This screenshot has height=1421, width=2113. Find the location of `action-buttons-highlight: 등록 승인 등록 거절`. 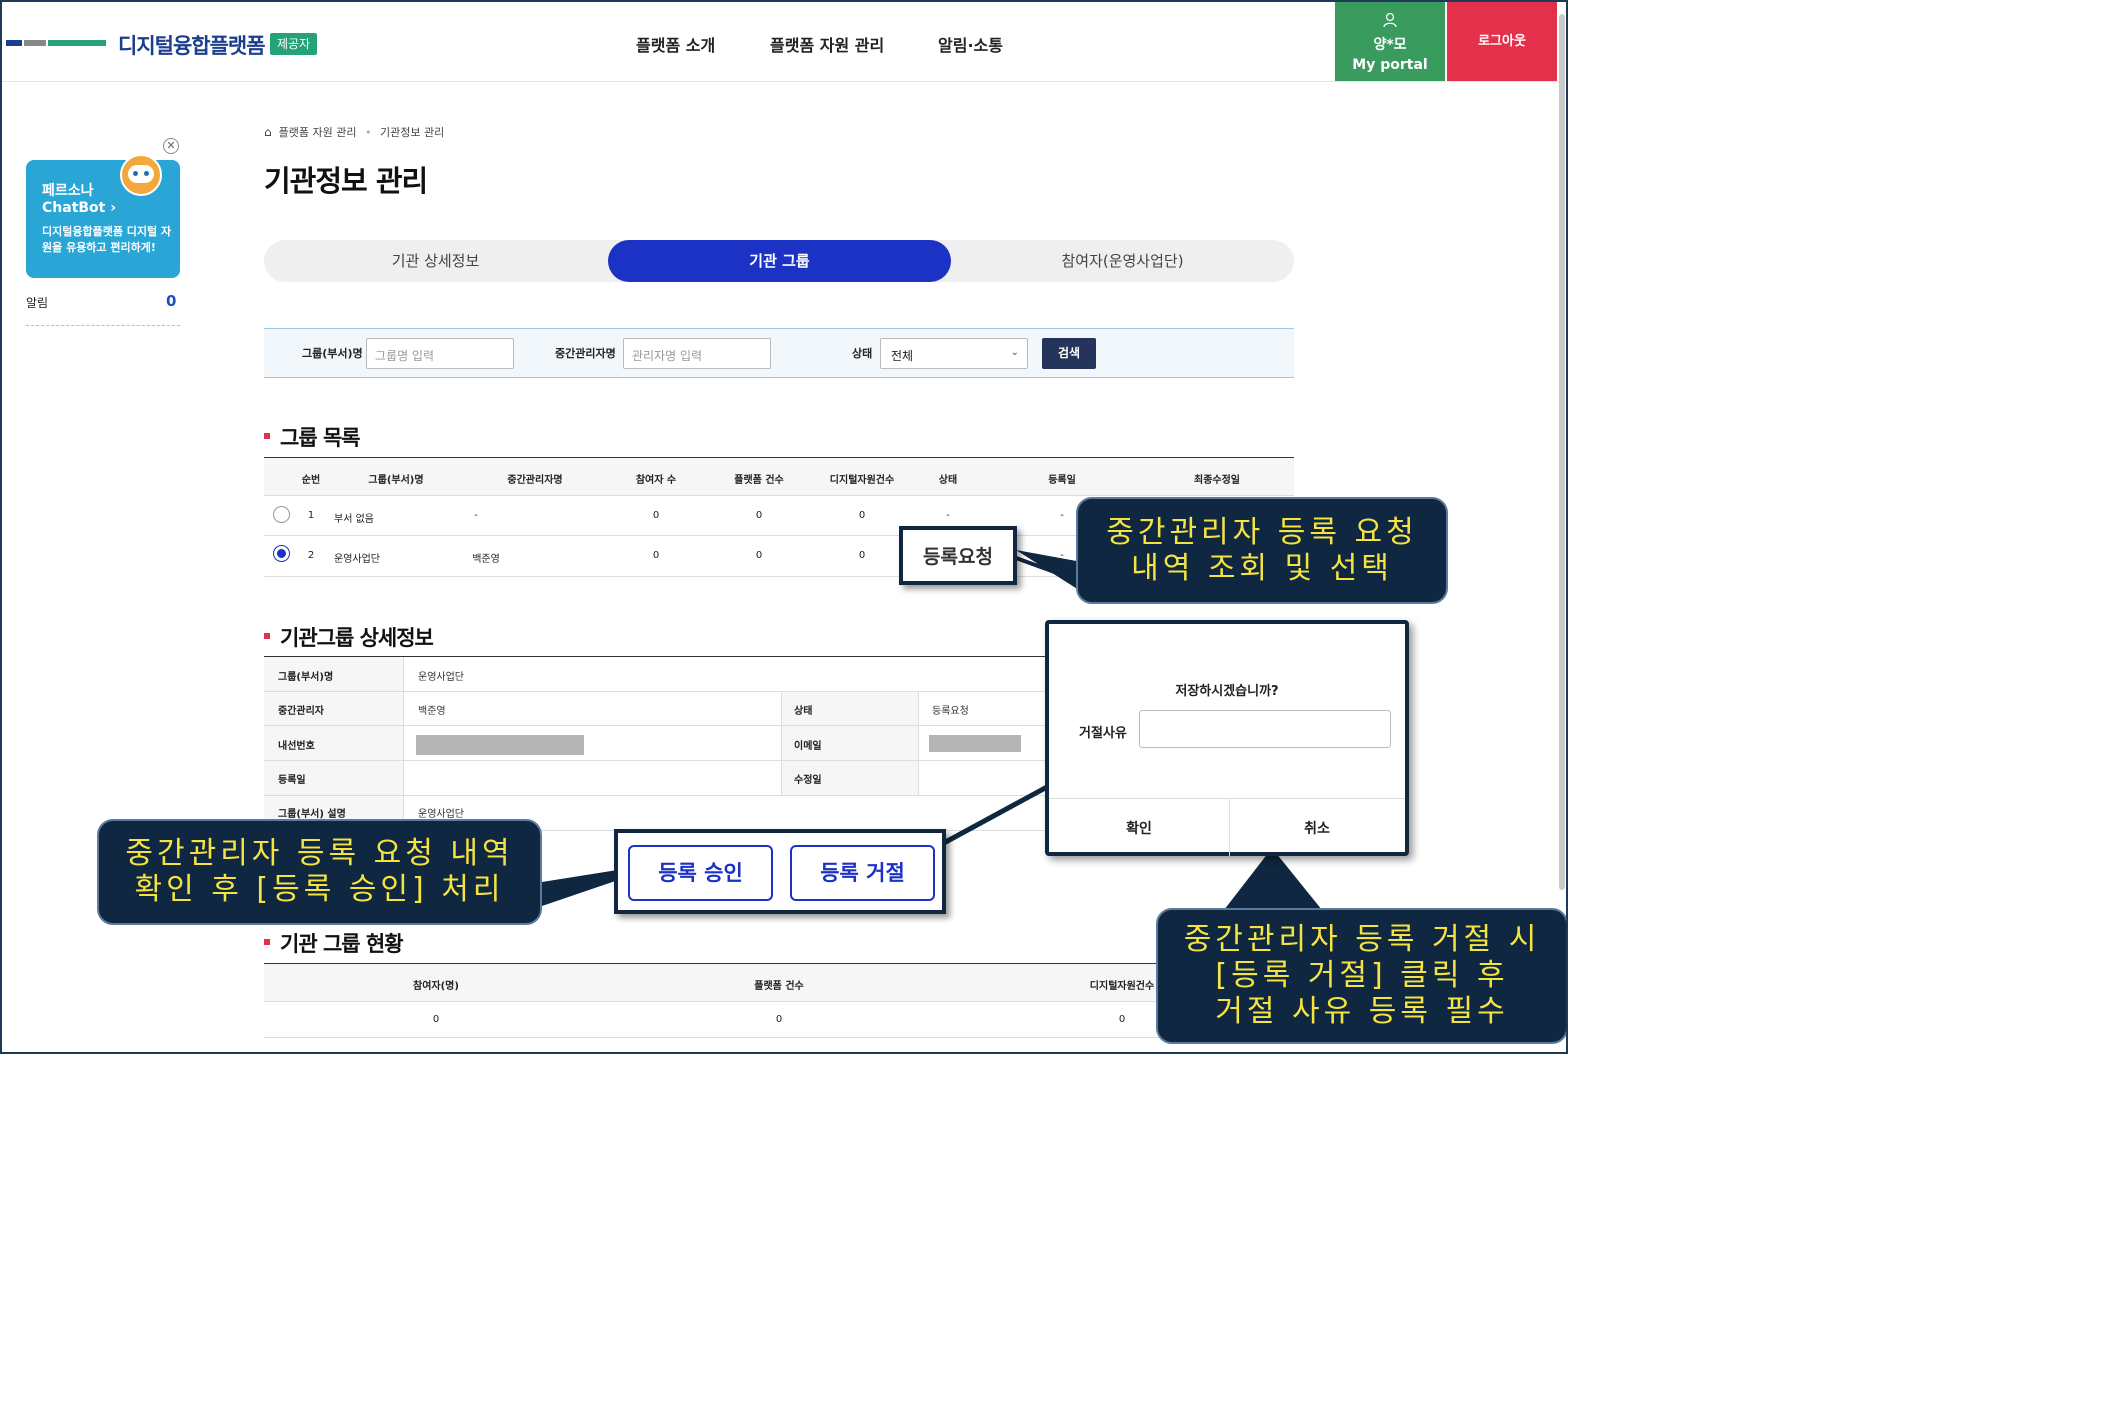

action-buttons-highlight: 등록 승인 등록 거절 is located at coordinates (780, 871).